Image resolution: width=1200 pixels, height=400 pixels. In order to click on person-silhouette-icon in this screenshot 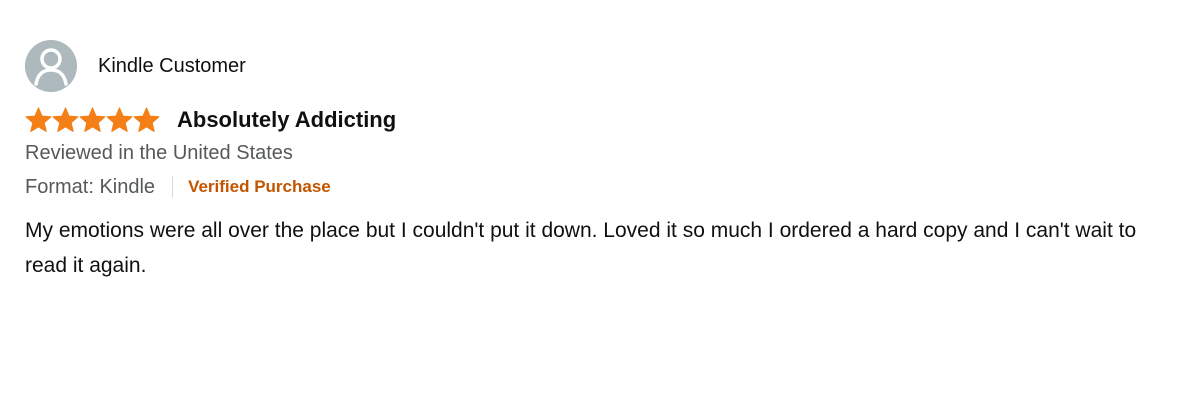, I will do `click(51, 66)`.